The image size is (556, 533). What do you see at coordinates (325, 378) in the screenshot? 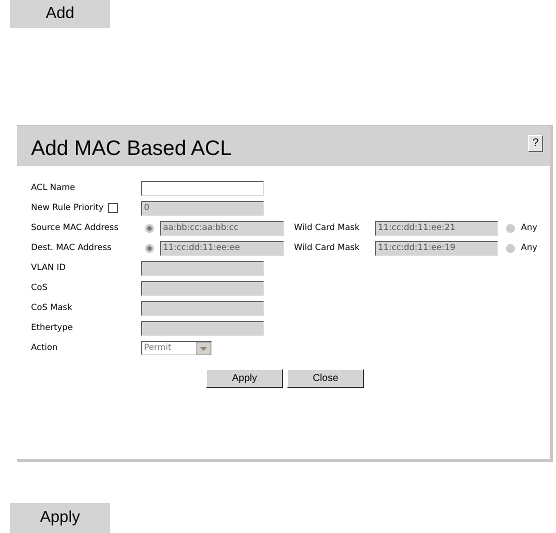
I see `close-button: Close` at bounding box center [325, 378].